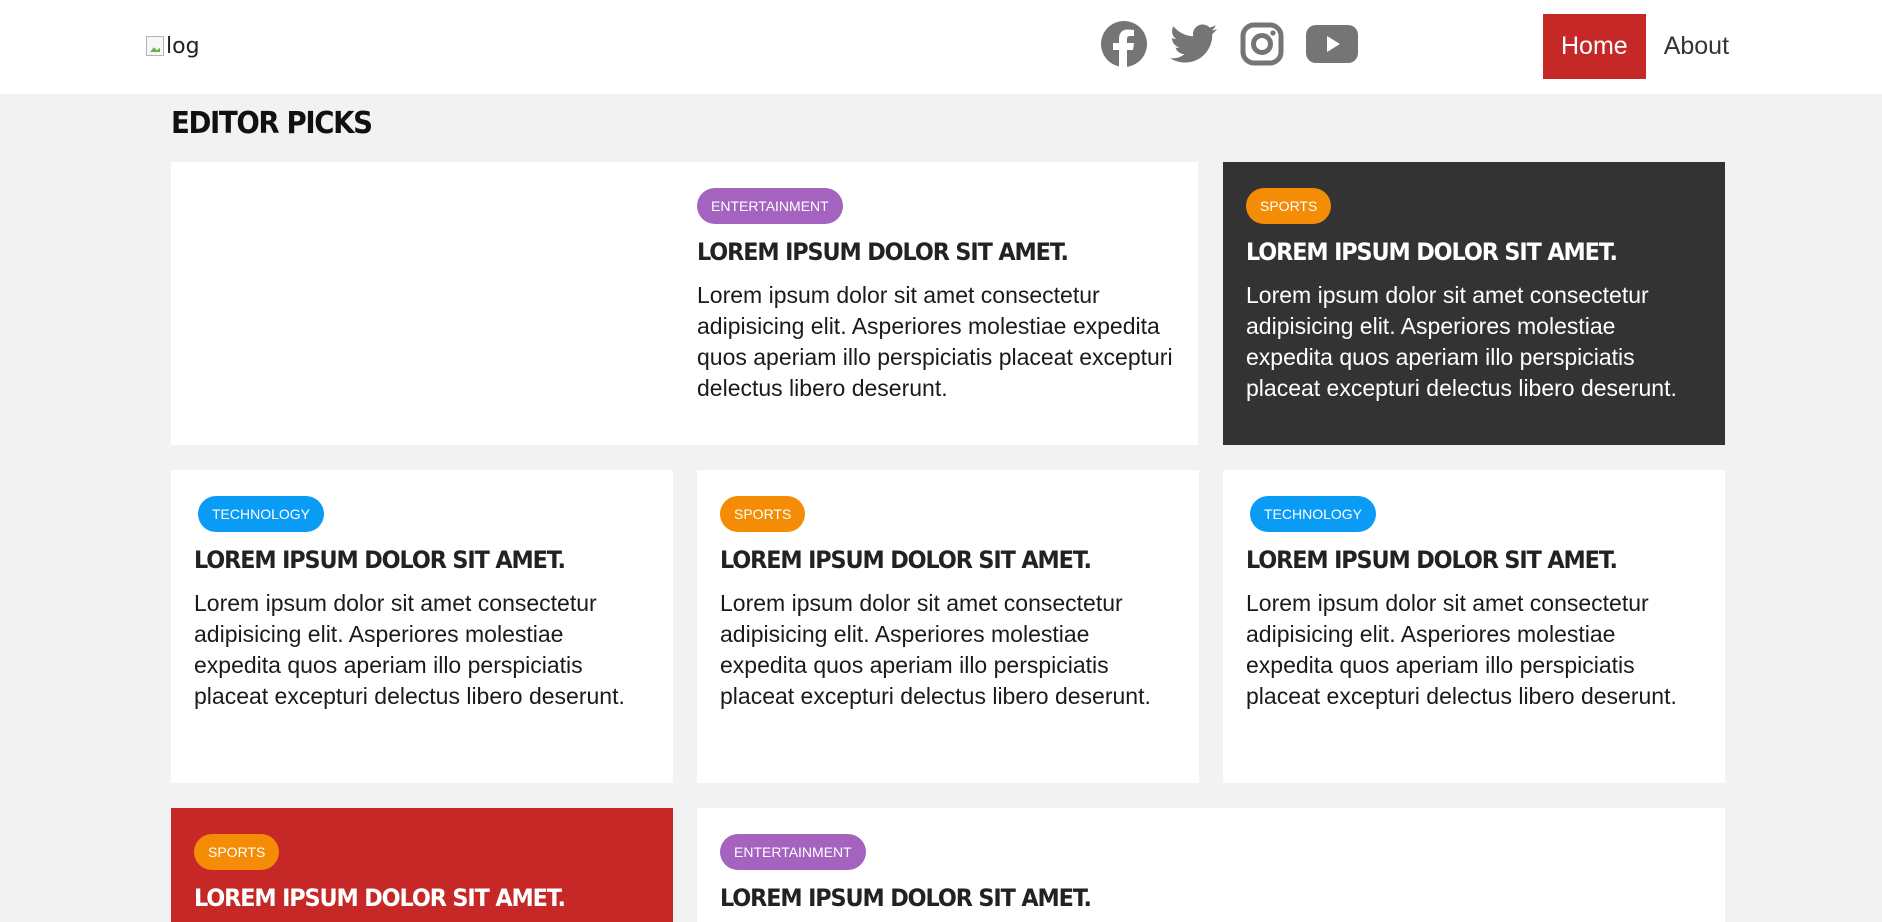  I want to click on site-logo: log, so click(173, 46).